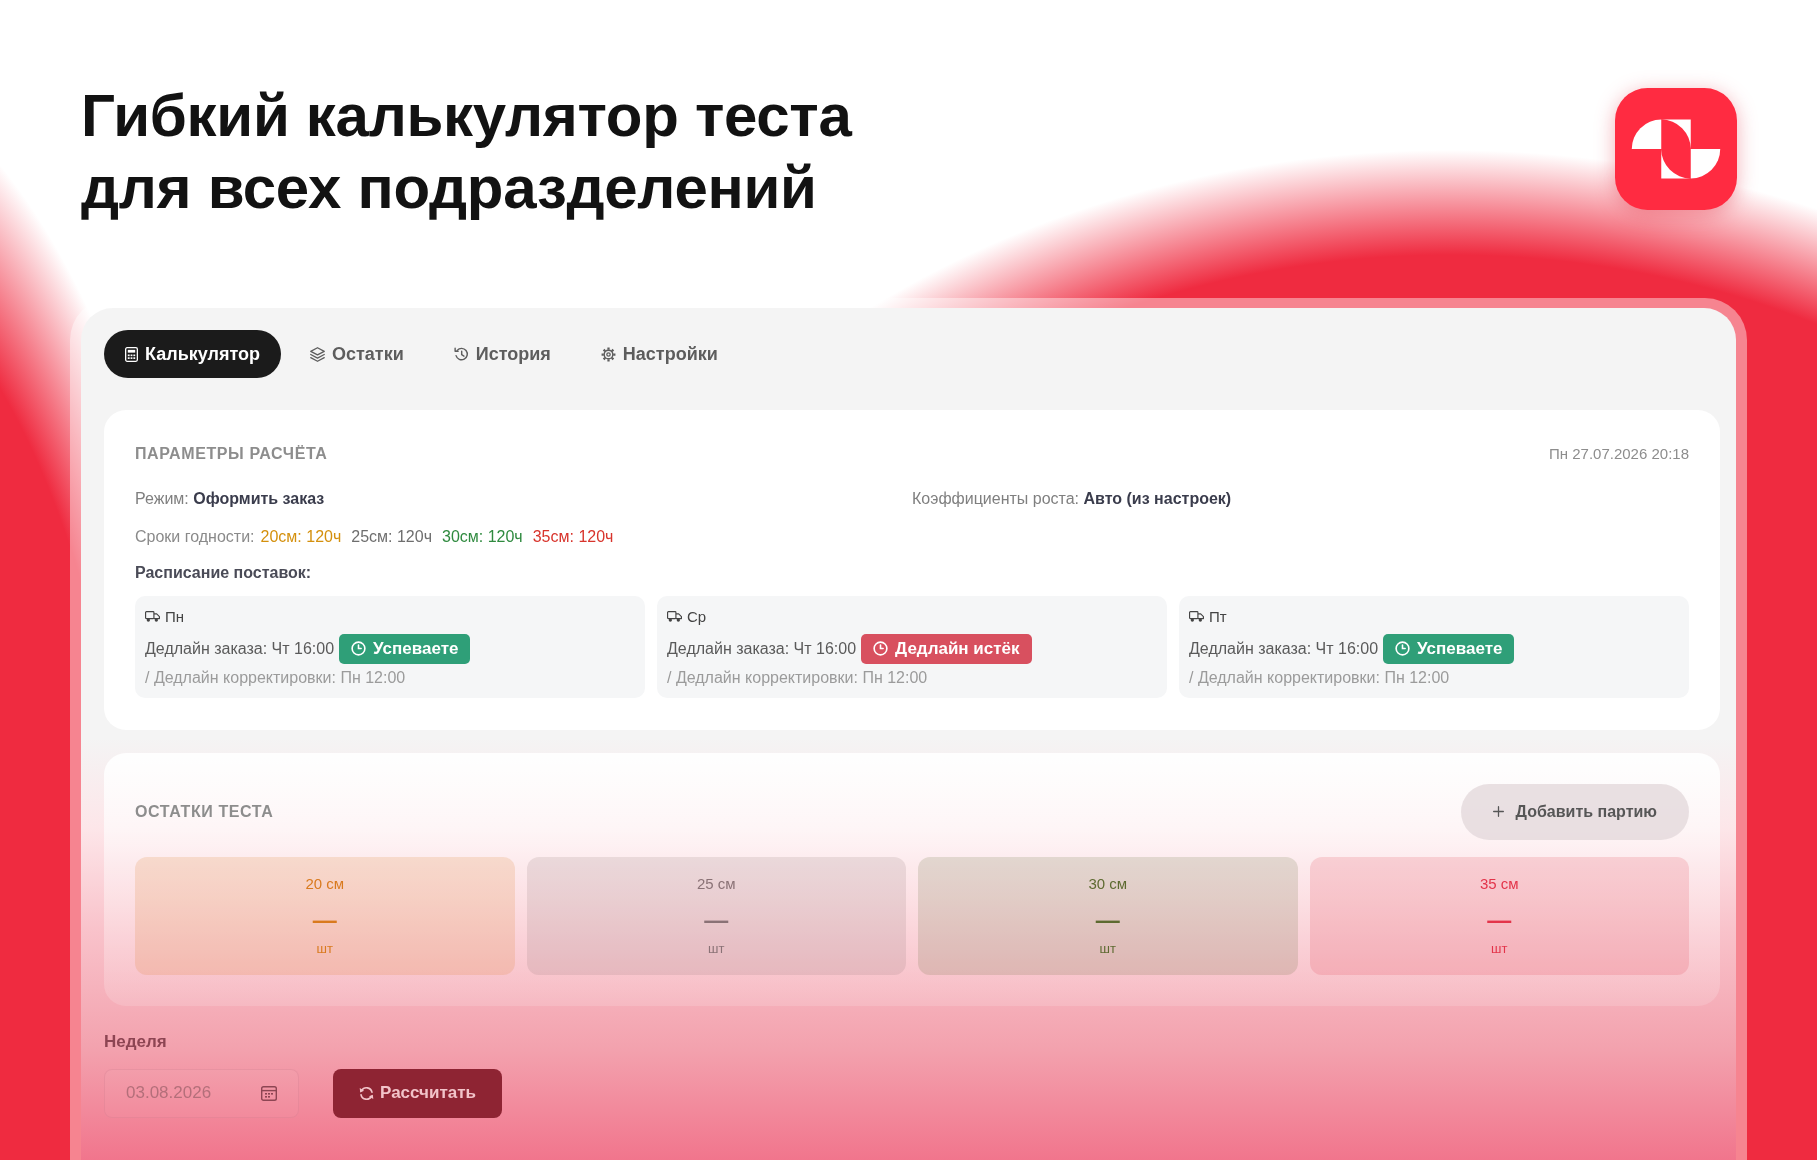 Image resolution: width=1817 pixels, height=1160 pixels. I want to click on tab: Остатки, so click(357, 354).